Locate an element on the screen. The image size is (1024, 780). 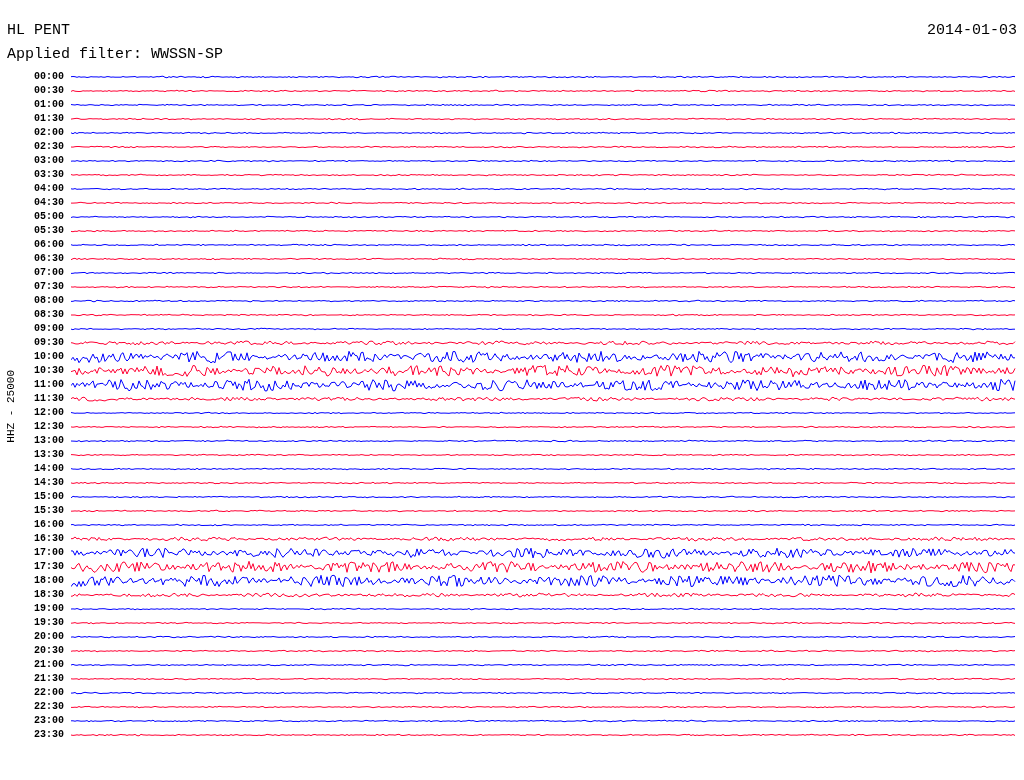
time-label: 10:30 is located at coordinates (48, 371).